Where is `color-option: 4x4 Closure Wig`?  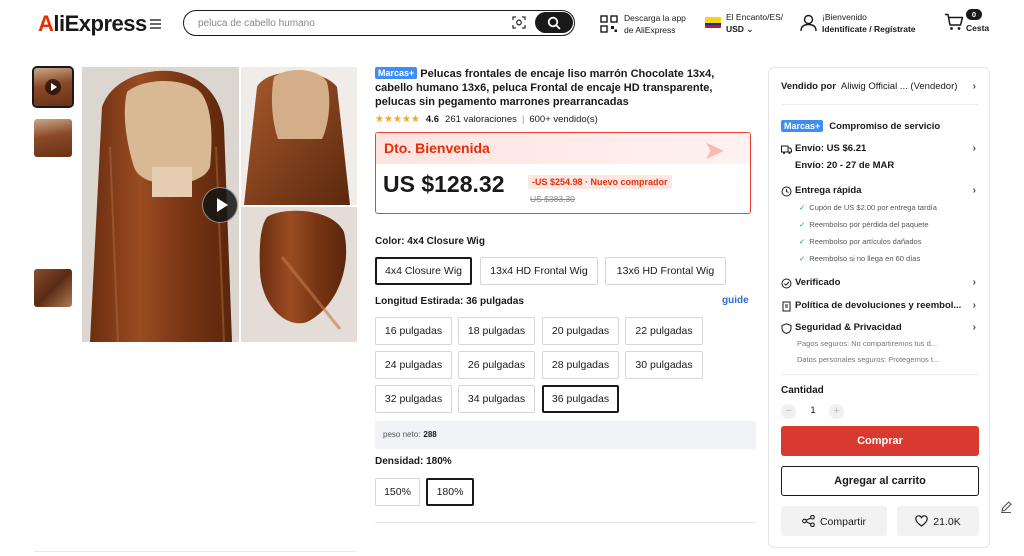 color-option: 4x4 Closure Wig is located at coordinates (423, 271).